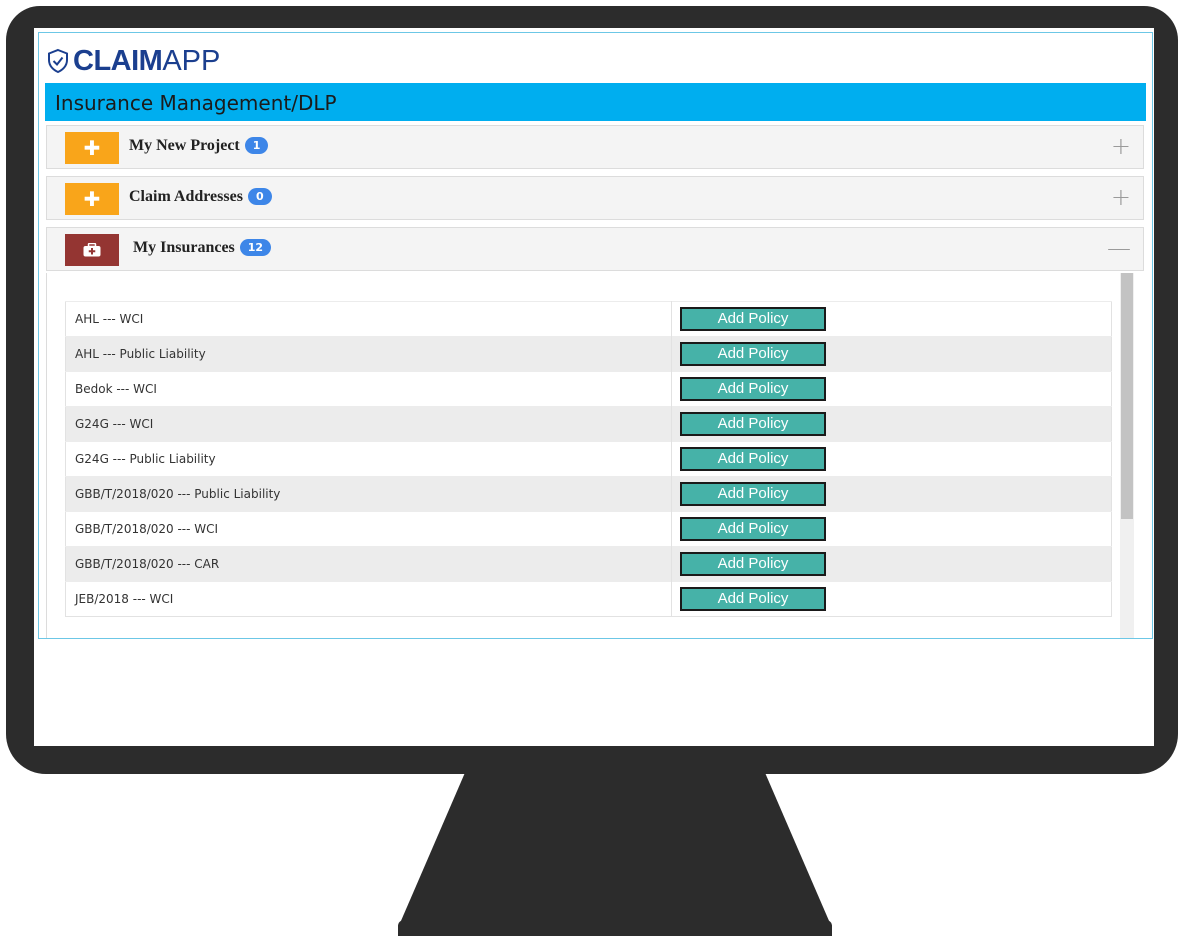 This screenshot has width=1186, height=945. Describe the element at coordinates (184, 247) in the screenshot. I see `panel-title-text: My Insurances` at that location.